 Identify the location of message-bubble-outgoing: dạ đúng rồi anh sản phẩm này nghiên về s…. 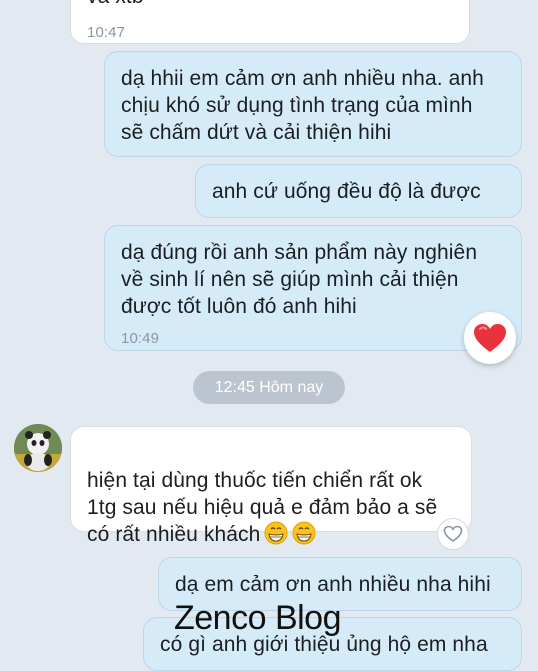
(313, 288).